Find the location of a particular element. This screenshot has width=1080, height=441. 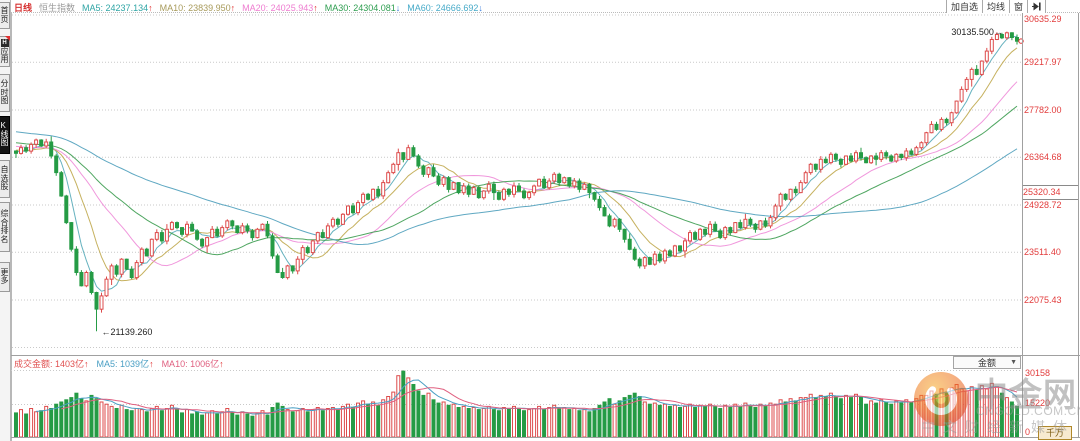

volume-legend: 成交金额: 1403亿↑ MA5: 1039亿↑ MA10: 1006亿↑ is located at coordinates (119, 363).